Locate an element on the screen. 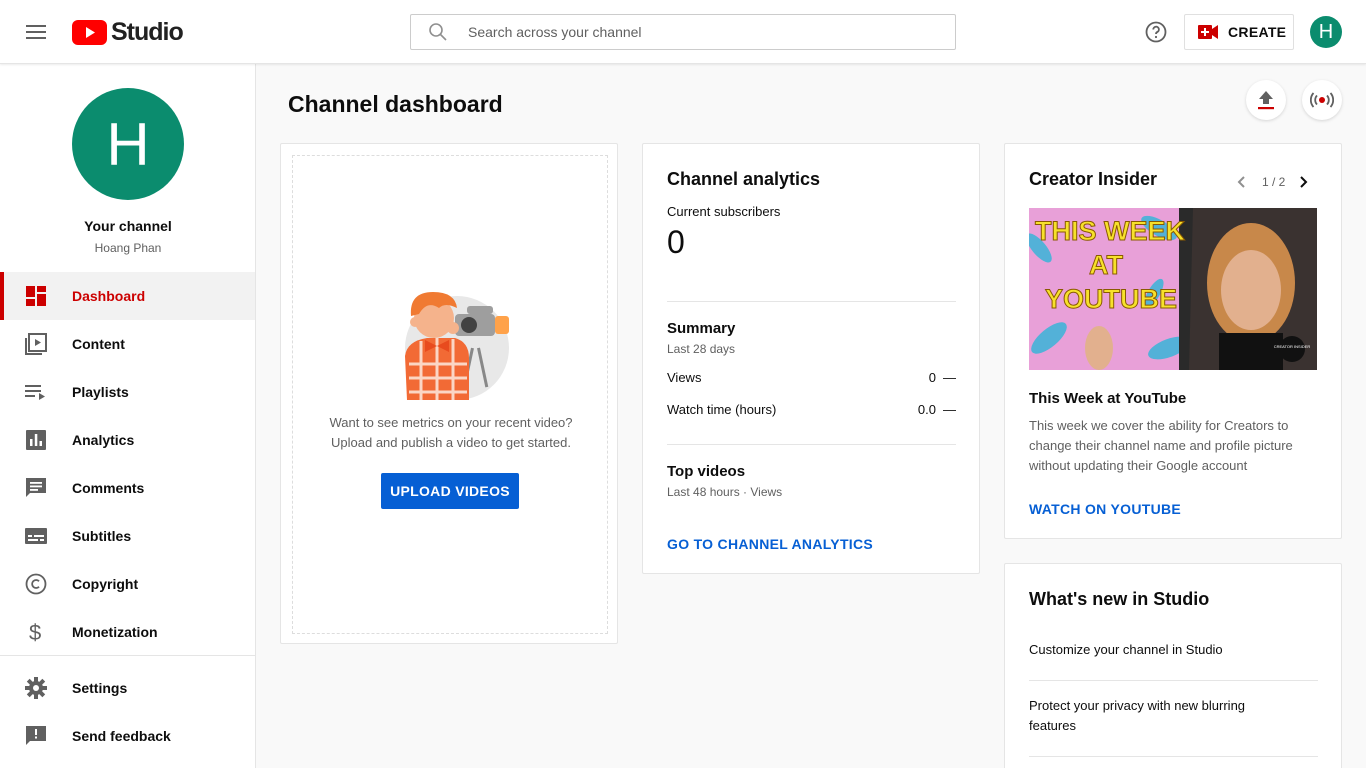 The image size is (1366, 768). sidebar-item-analytics: Analytics is located at coordinates (127, 440).